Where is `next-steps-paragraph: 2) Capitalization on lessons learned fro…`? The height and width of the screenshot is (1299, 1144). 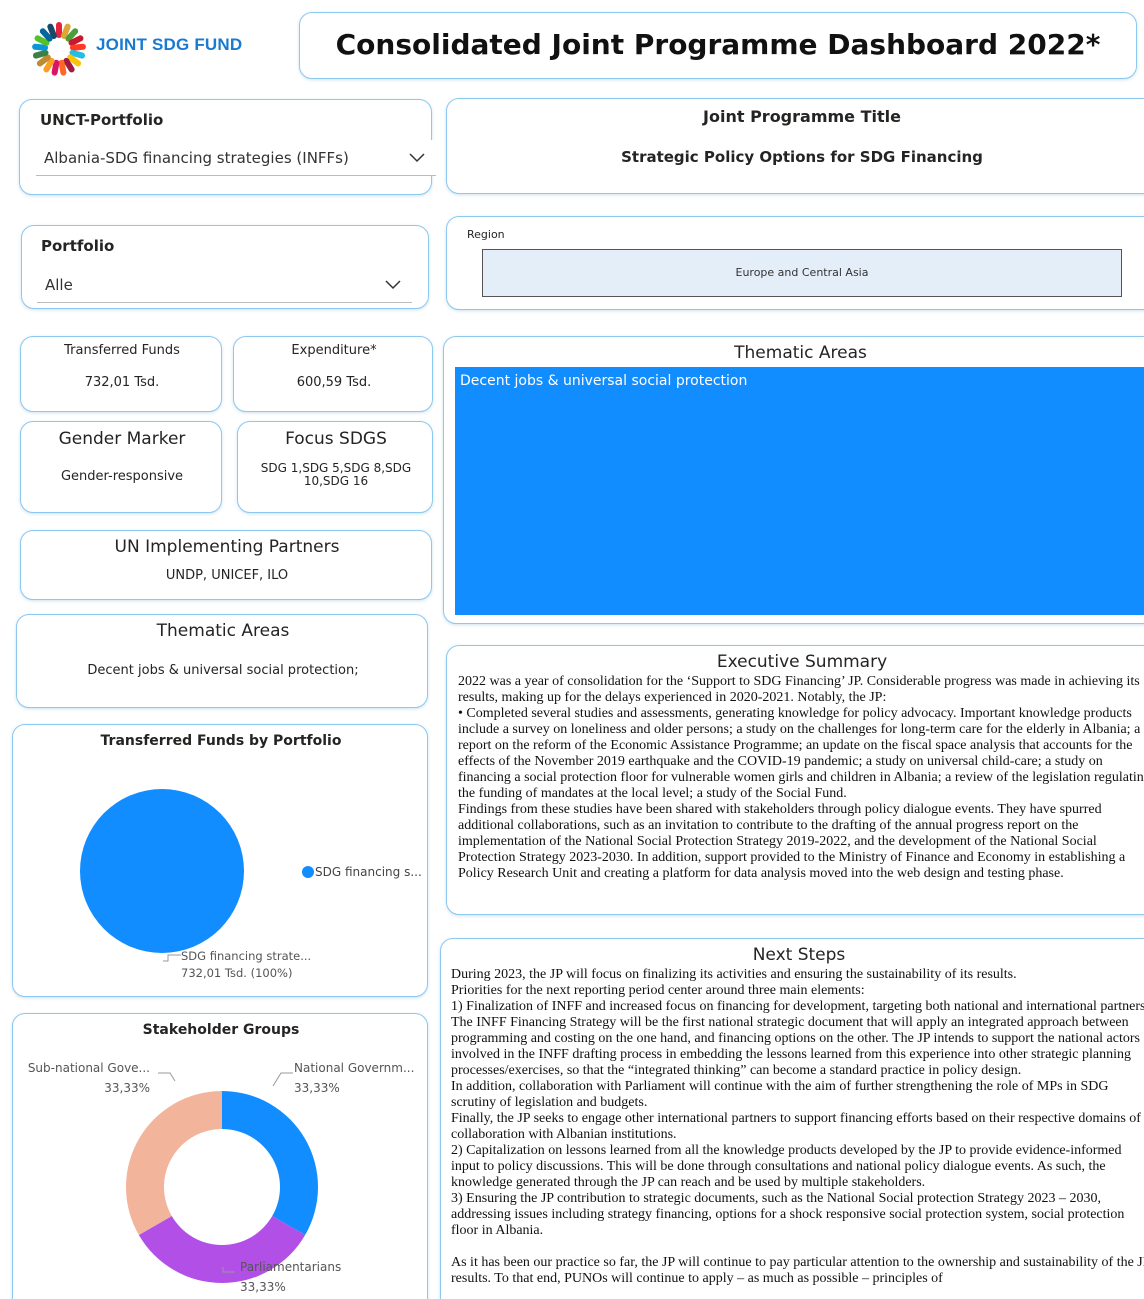
next-steps-paragraph: 2) Capitalization on lessons learned fro… is located at coordinates (786, 1166).